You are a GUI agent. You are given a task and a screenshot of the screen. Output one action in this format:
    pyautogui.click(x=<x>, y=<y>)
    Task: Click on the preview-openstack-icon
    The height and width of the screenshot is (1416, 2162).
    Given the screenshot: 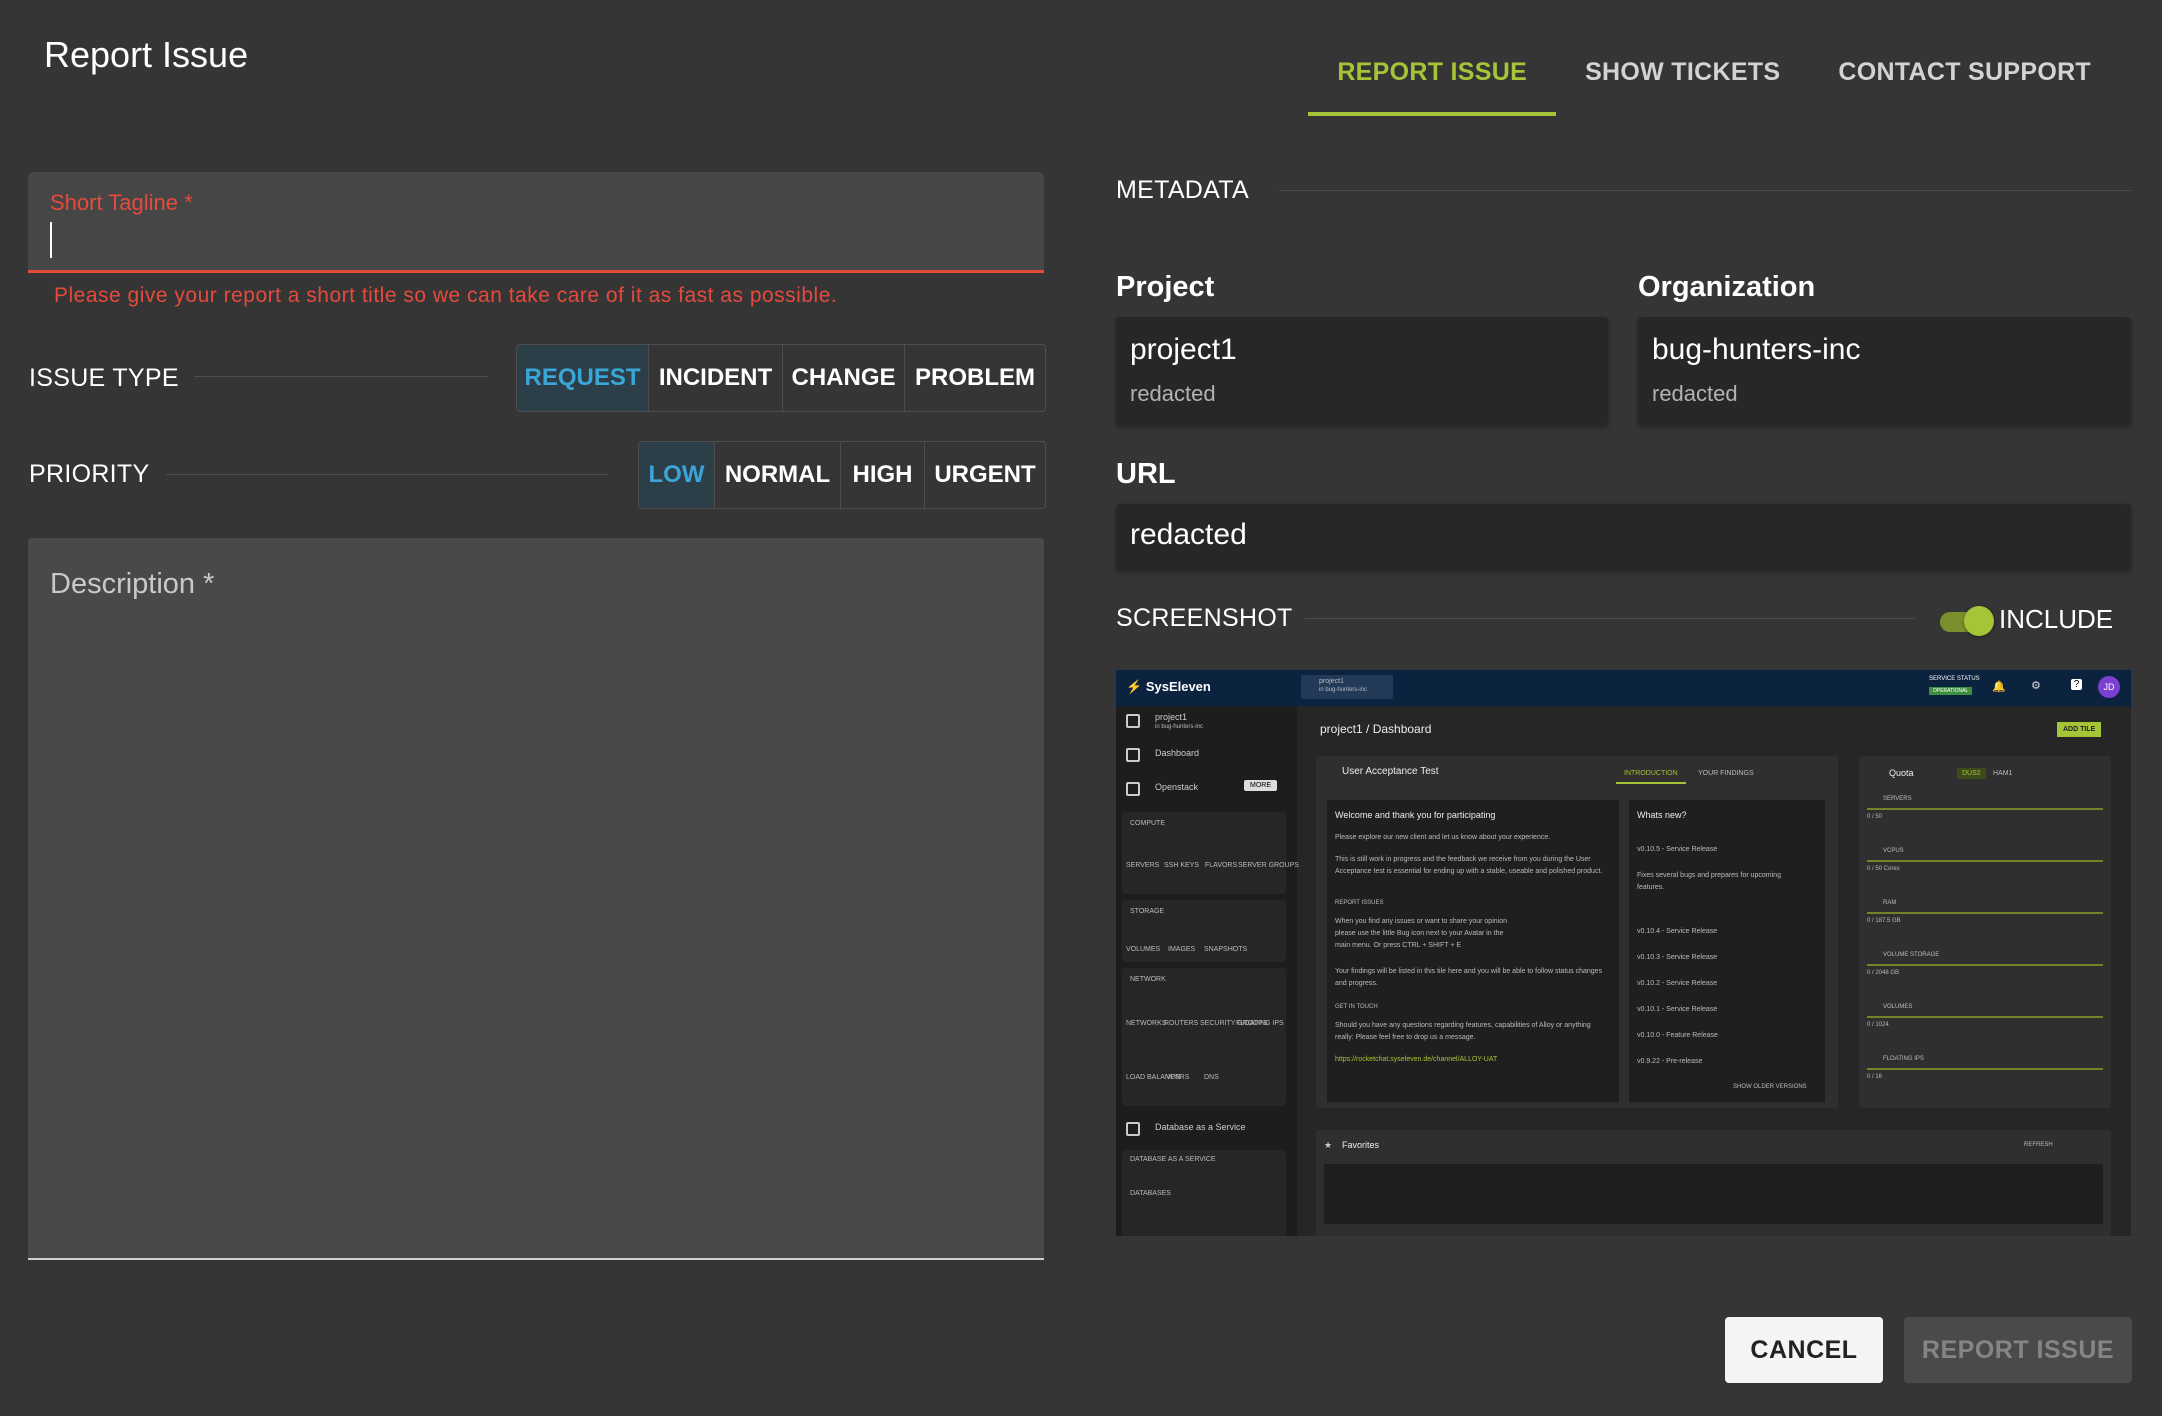 What is the action you would take?
    pyautogui.click(x=1133, y=789)
    